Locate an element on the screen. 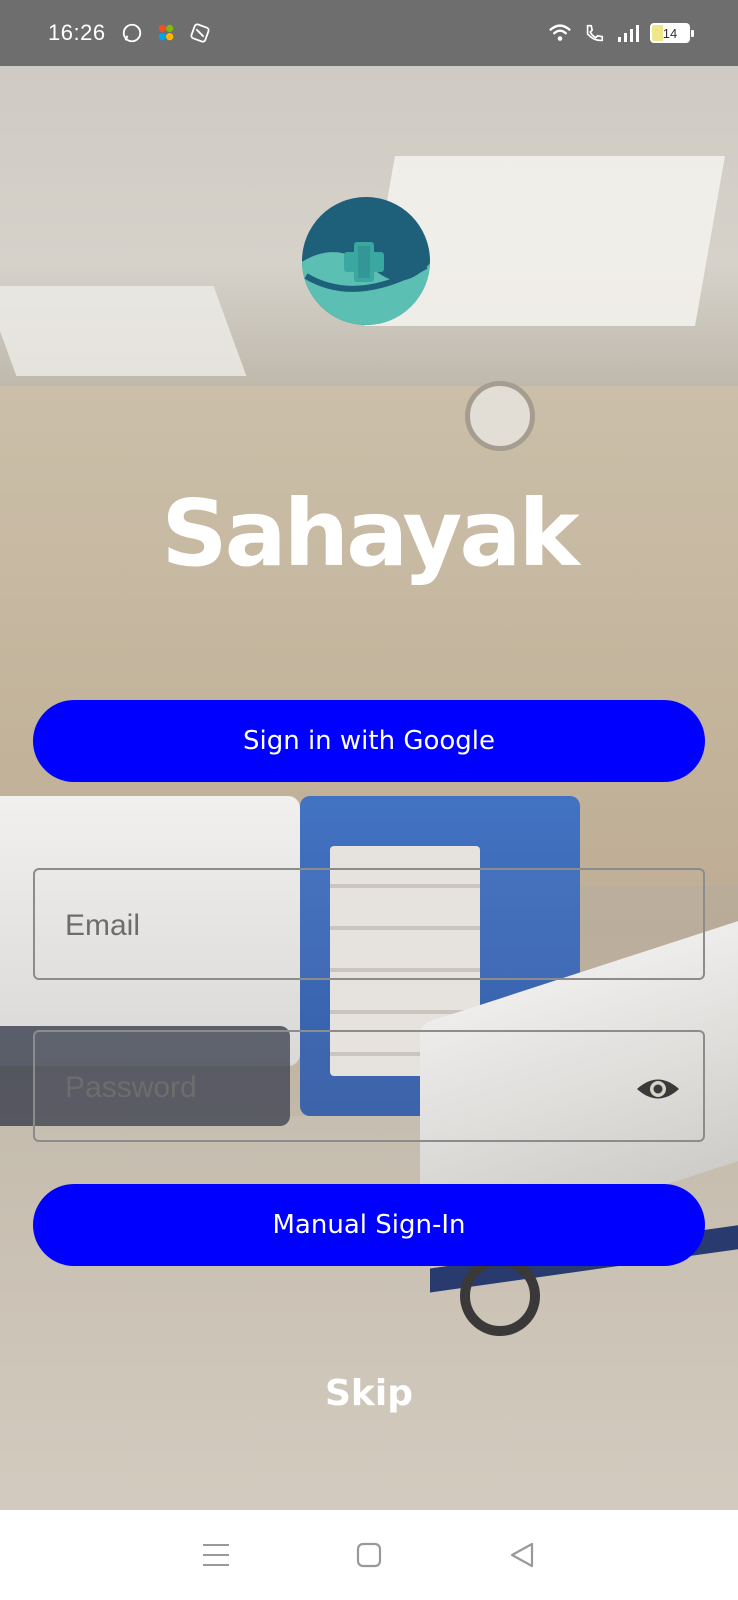 The height and width of the screenshot is (1600, 738). home-icon is located at coordinates (369, 1555).